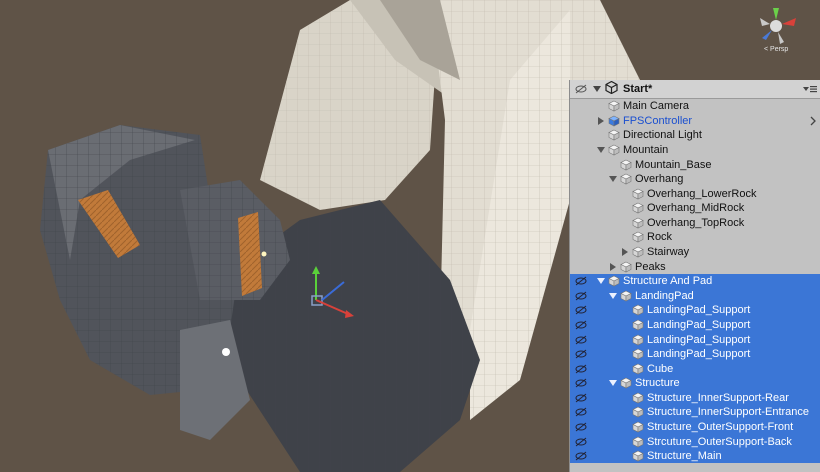  What do you see at coordinates (658, 120) in the screenshot?
I see `hierarchy-row-label: FPSController` at bounding box center [658, 120].